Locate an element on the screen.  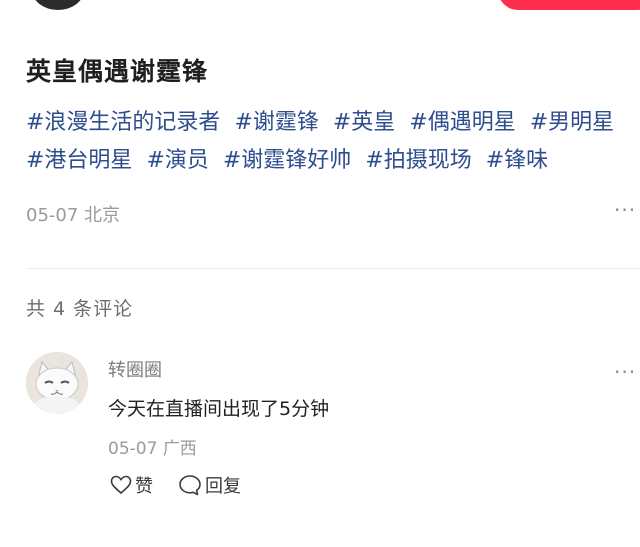
hashtag-link: #浪漫生活的记录者 is located at coordinates (123, 122).